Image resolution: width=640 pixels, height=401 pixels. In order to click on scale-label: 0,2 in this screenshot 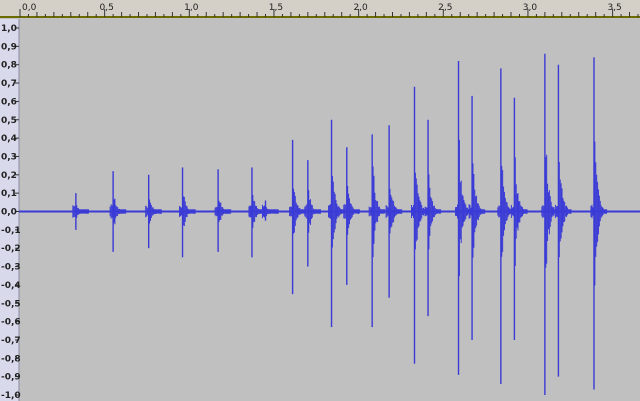, I will do `click(9, 176)`.